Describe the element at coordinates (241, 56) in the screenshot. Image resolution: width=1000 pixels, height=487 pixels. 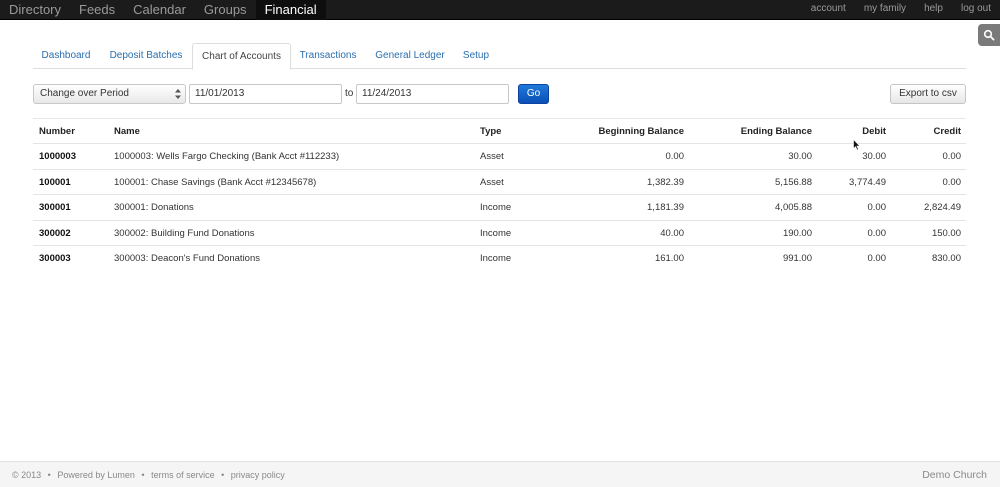
I see `tab-chart-of-accounts: Chart of Accounts` at that location.